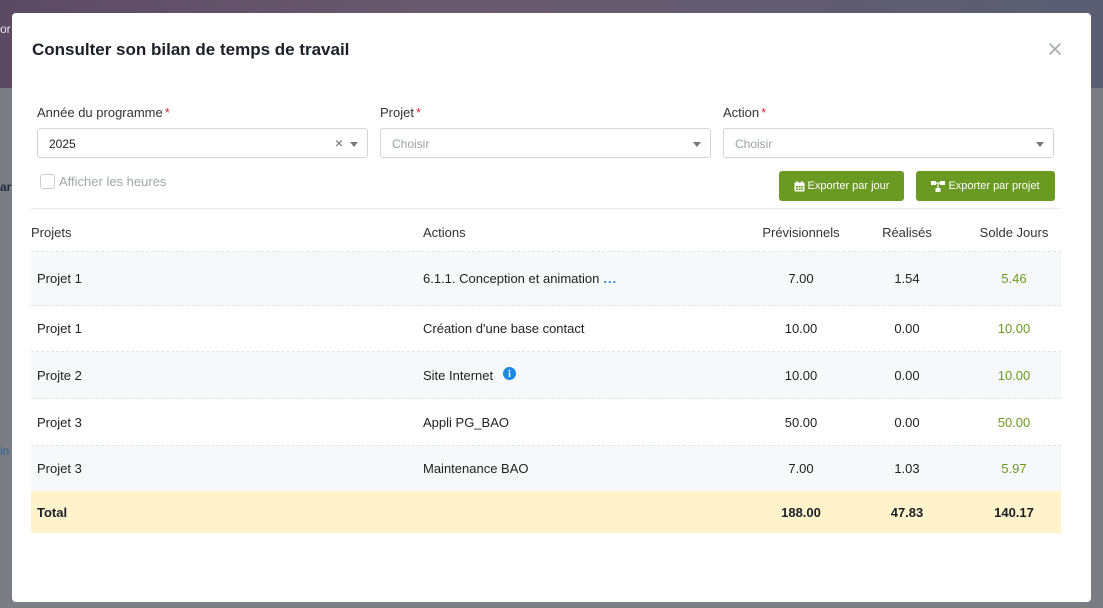 This screenshot has height=608, width=1103. I want to click on table-row: Projet 3 Appli PG_BAO 50.00 0.00 50.00, so click(546, 422).